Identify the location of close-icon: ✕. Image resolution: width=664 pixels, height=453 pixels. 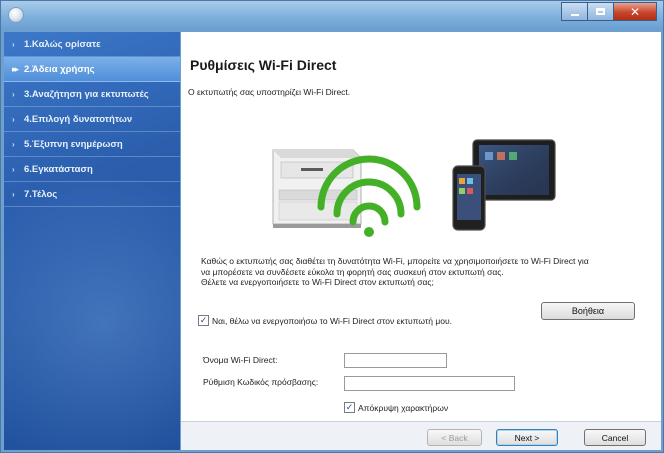
(635, 11).